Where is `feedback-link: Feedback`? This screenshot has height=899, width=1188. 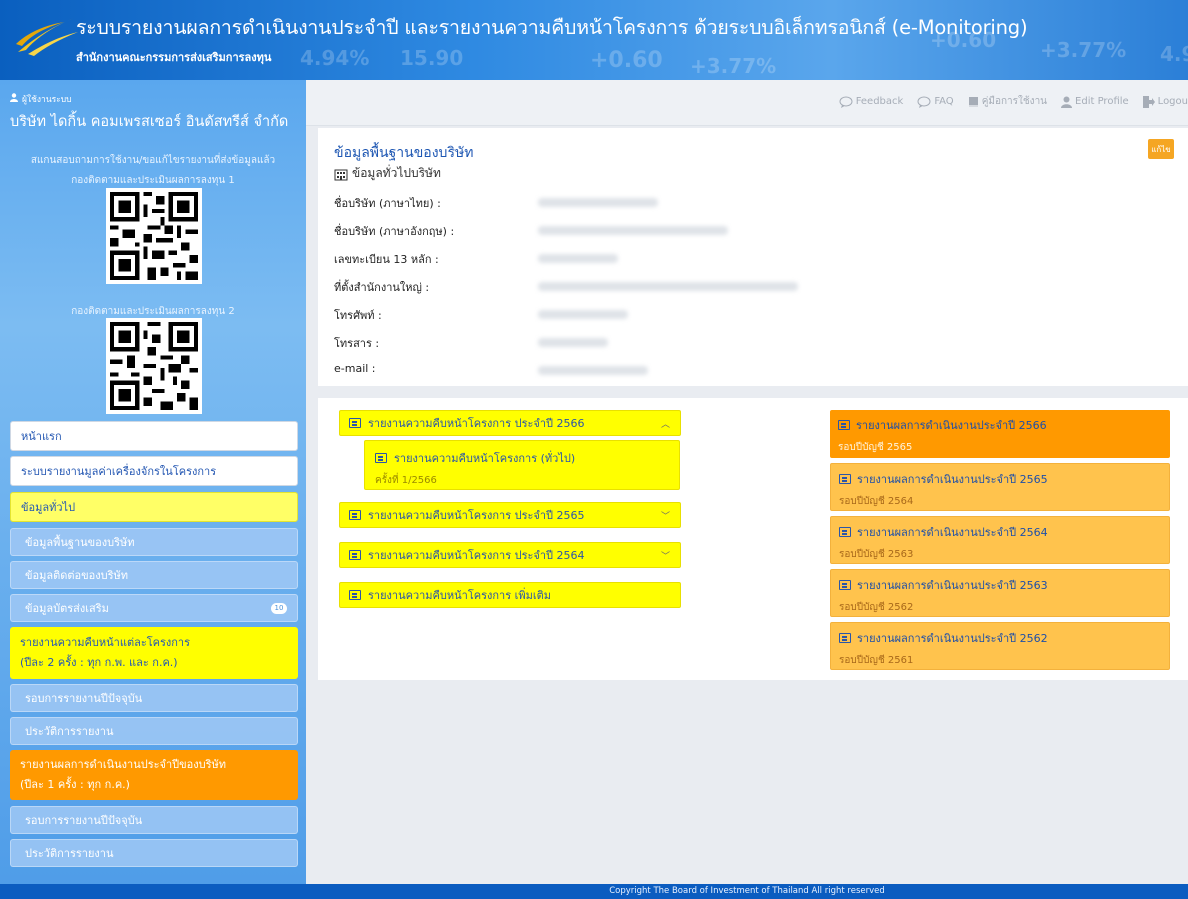
feedback-link: Feedback is located at coordinates (871, 101).